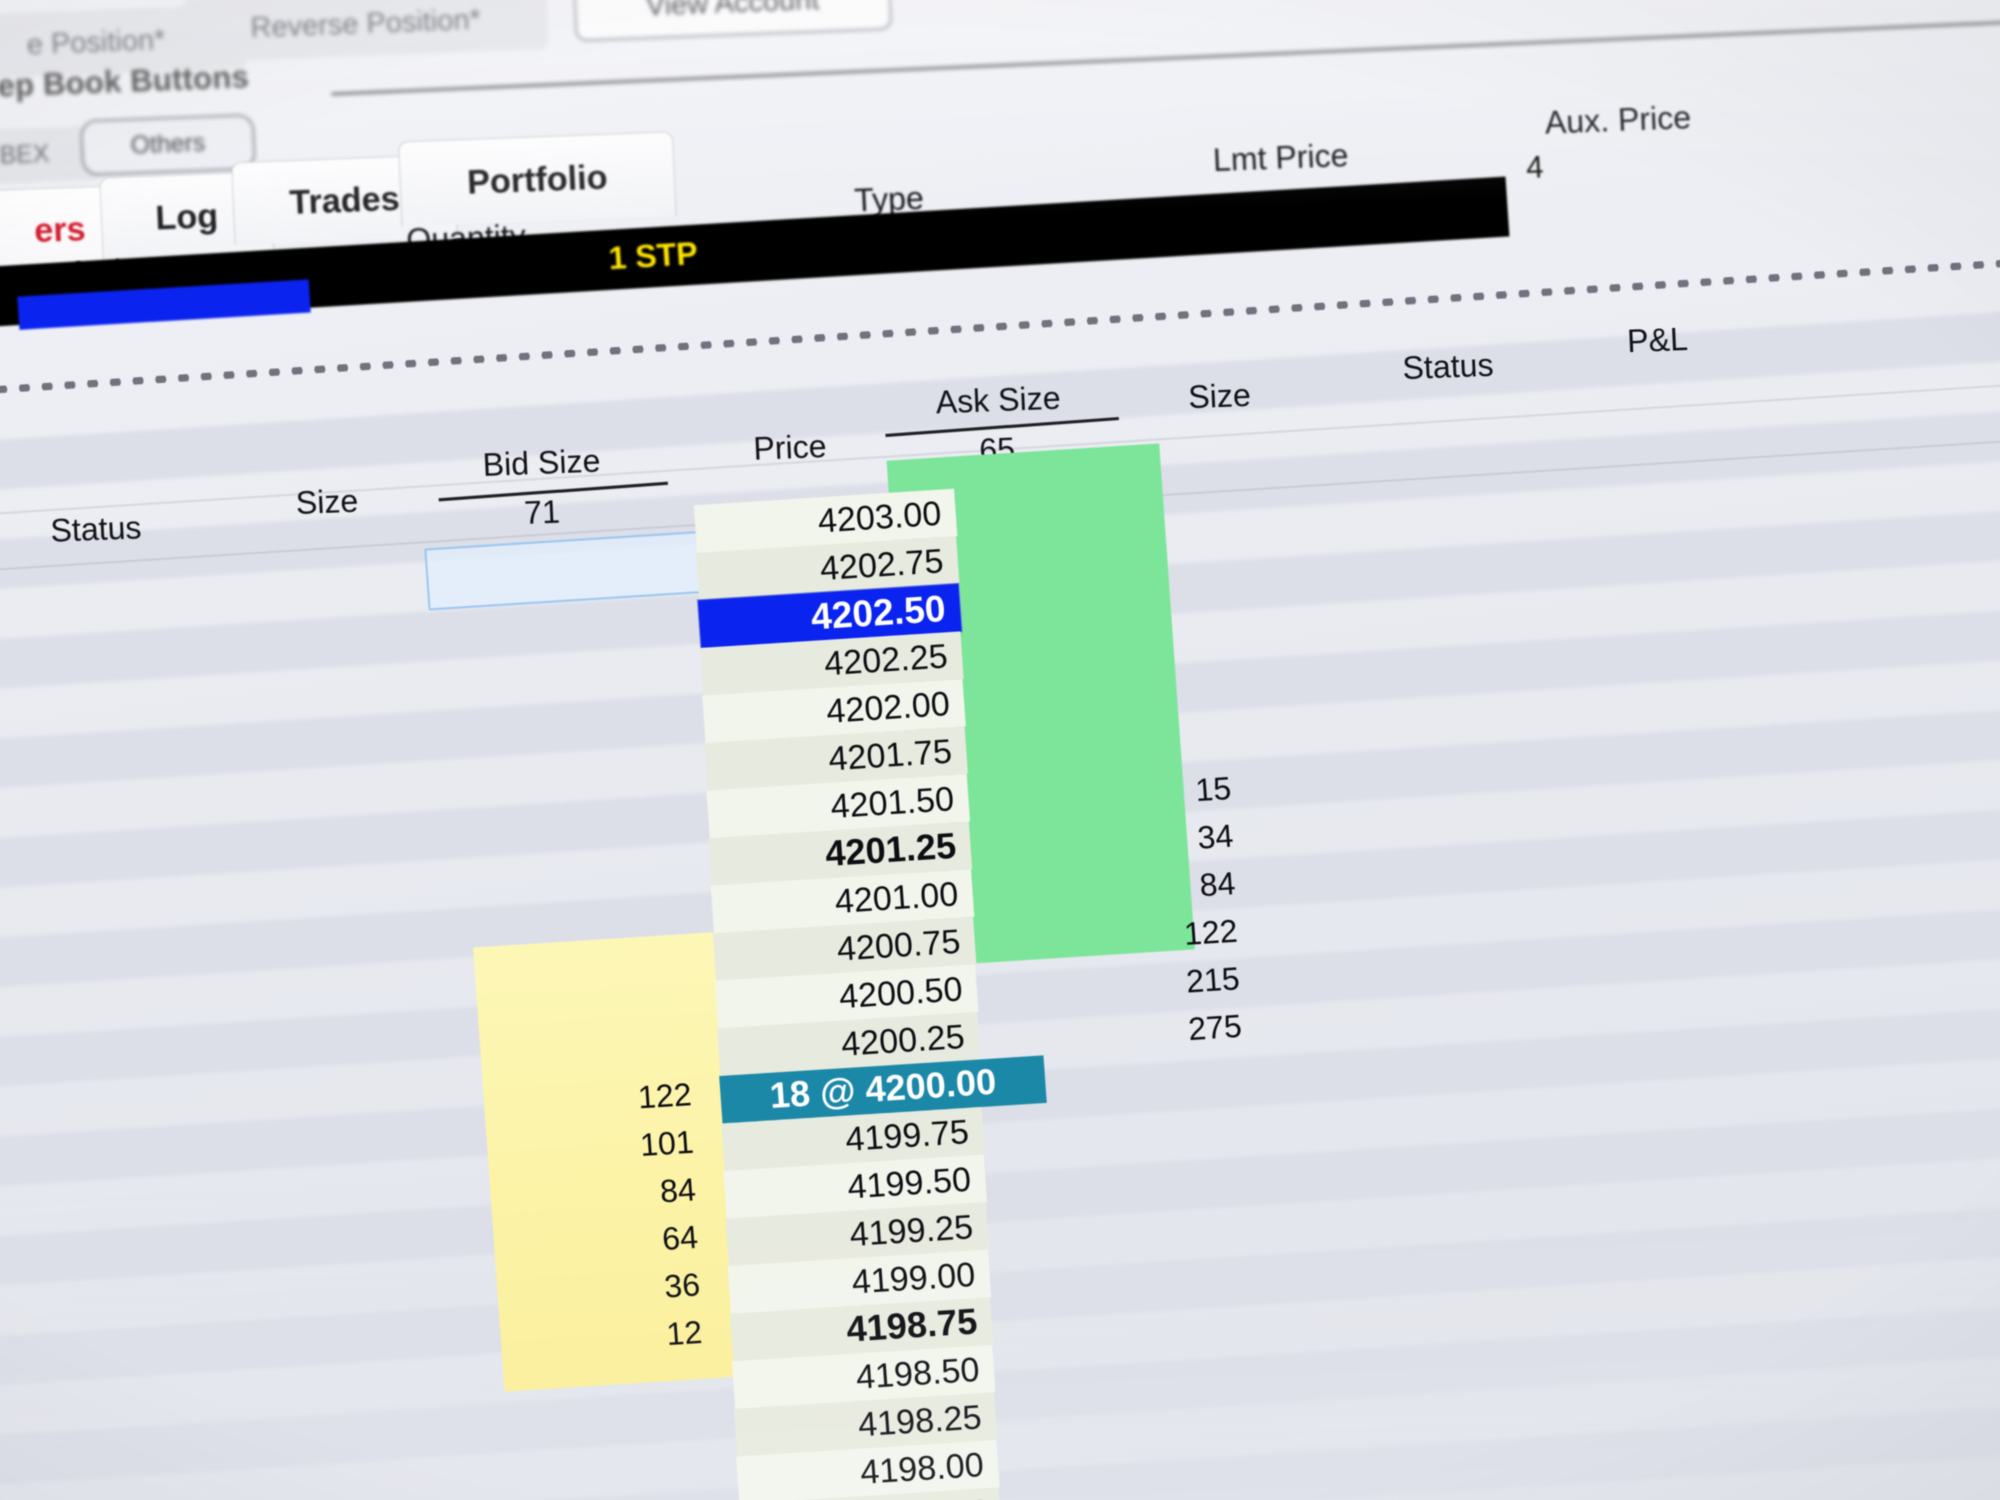  I want to click on ladder-price-value: 4199.25, so click(911, 1230).